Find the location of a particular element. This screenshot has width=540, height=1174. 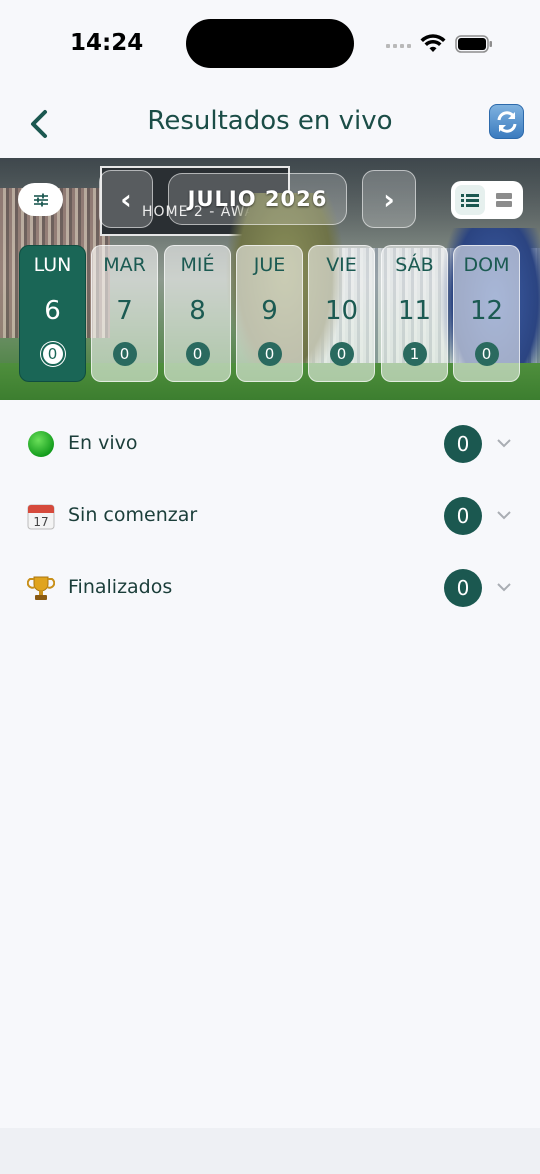

day-name: DOM is located at coordinates (486, 265).